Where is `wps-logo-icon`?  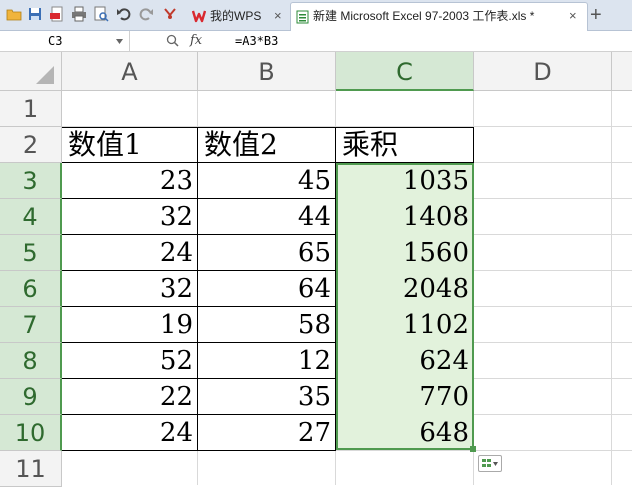
wps-logo-icon is located at coordinates (199, 16).